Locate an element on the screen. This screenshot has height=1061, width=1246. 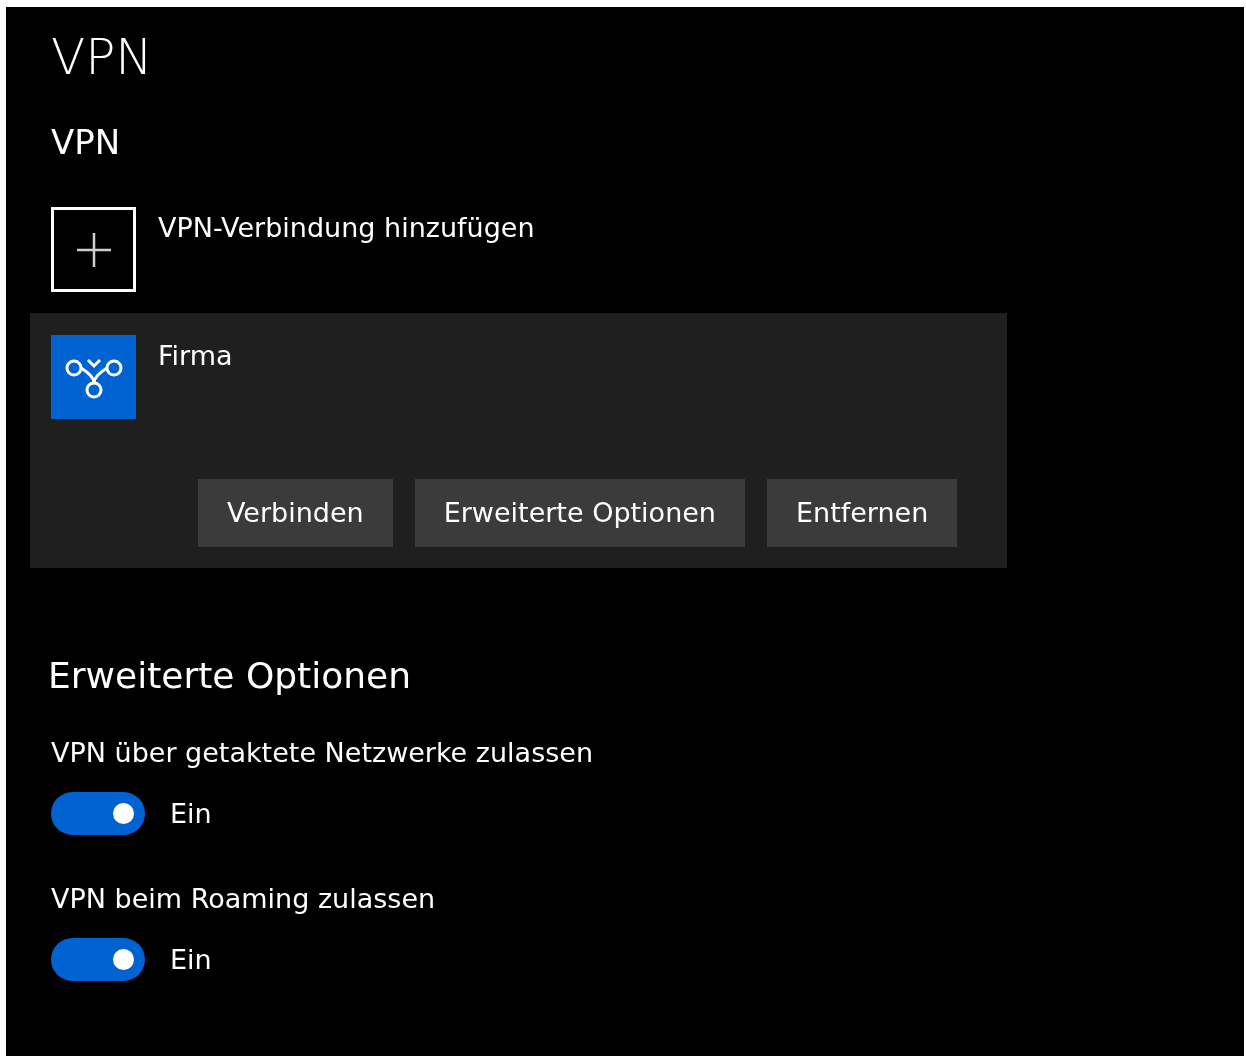
add-vpn-button: VPN-Verbindung hinzufügen is located at coordinates (293, 249).